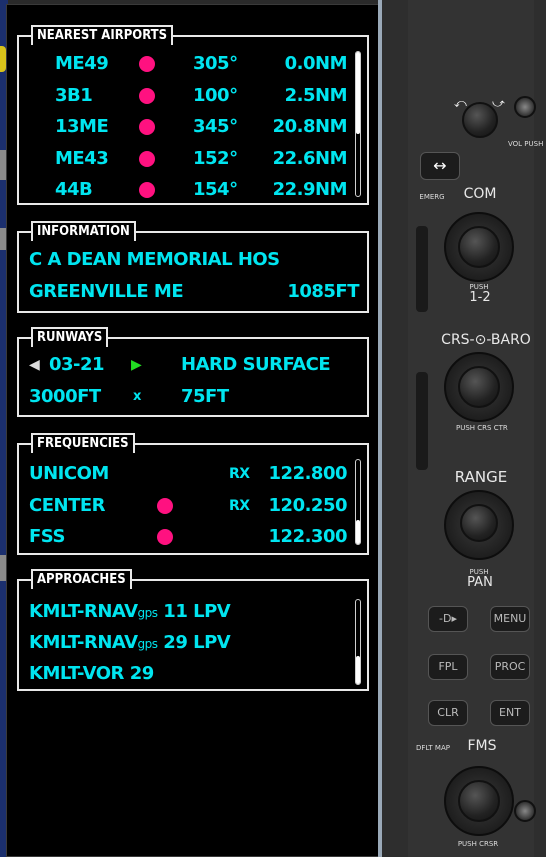 The image size is (546, 857). I want to click on push-crs-ctr-label: PUSH CRS CTR, so click(482, 428).